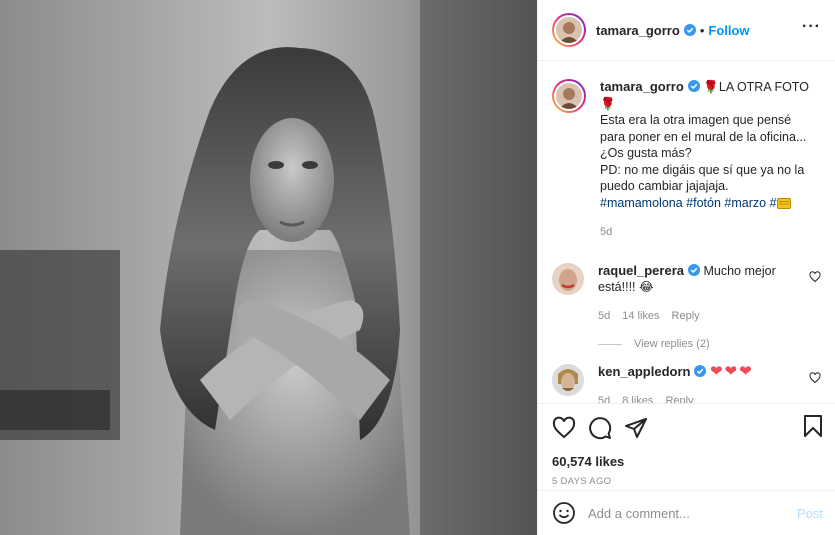 The image size is (835, 535). I want to click on caption-author: tamara_gorro, so click(642, 86).